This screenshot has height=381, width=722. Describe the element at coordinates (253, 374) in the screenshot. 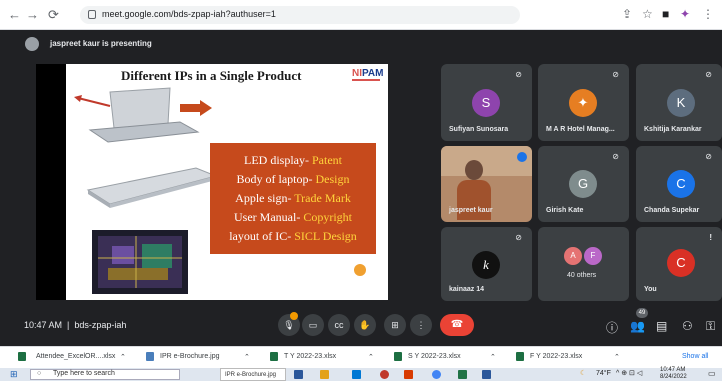

I see `taskbar-thumbnail: IPR e-Brochure.jpg` at that location.